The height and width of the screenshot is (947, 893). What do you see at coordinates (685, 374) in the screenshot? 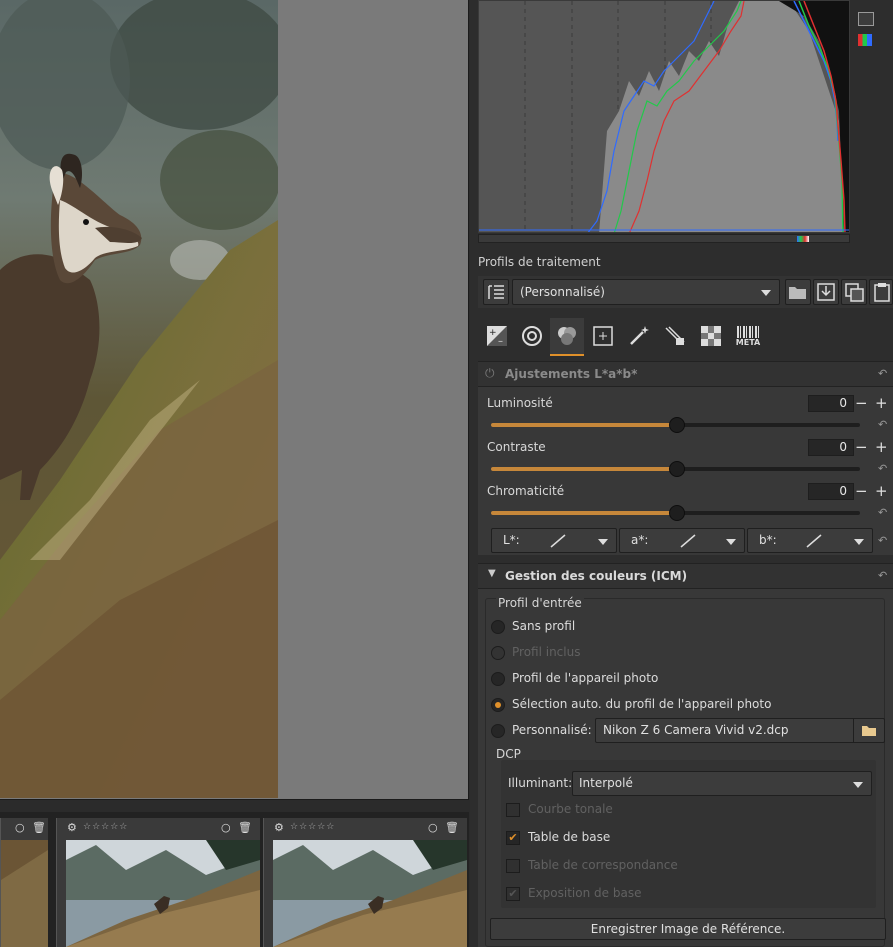
I see `lab-adjustments-header: ⏻ Ajustements L*a*b* ↶` at bounding box center [685, 374].